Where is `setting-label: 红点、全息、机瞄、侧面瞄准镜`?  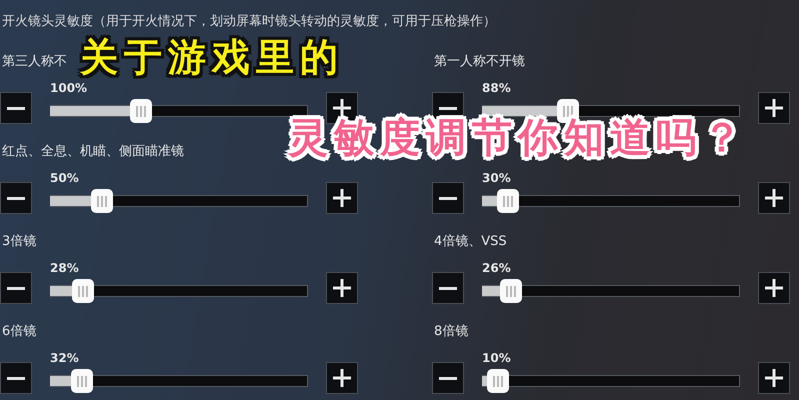 setting-label: 红点、全息、机瞄、侧面瞄准镜 is located at coordinates (92, 152).